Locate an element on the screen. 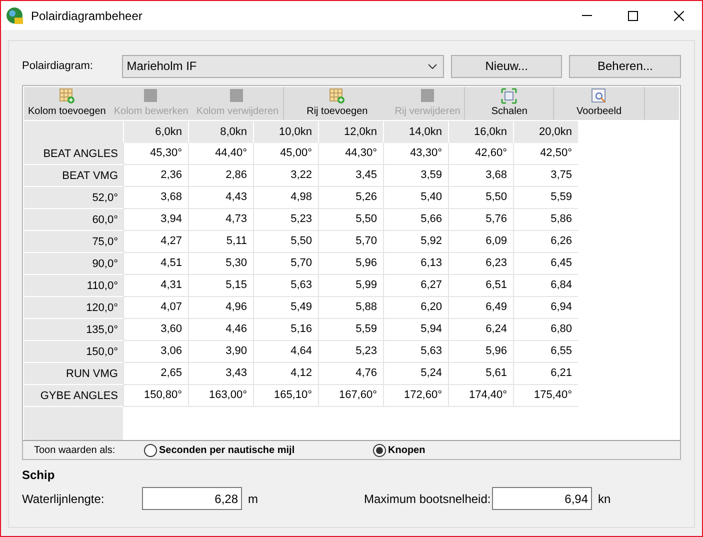  table-cell: 3,68 is located at coordinates (155, 198).